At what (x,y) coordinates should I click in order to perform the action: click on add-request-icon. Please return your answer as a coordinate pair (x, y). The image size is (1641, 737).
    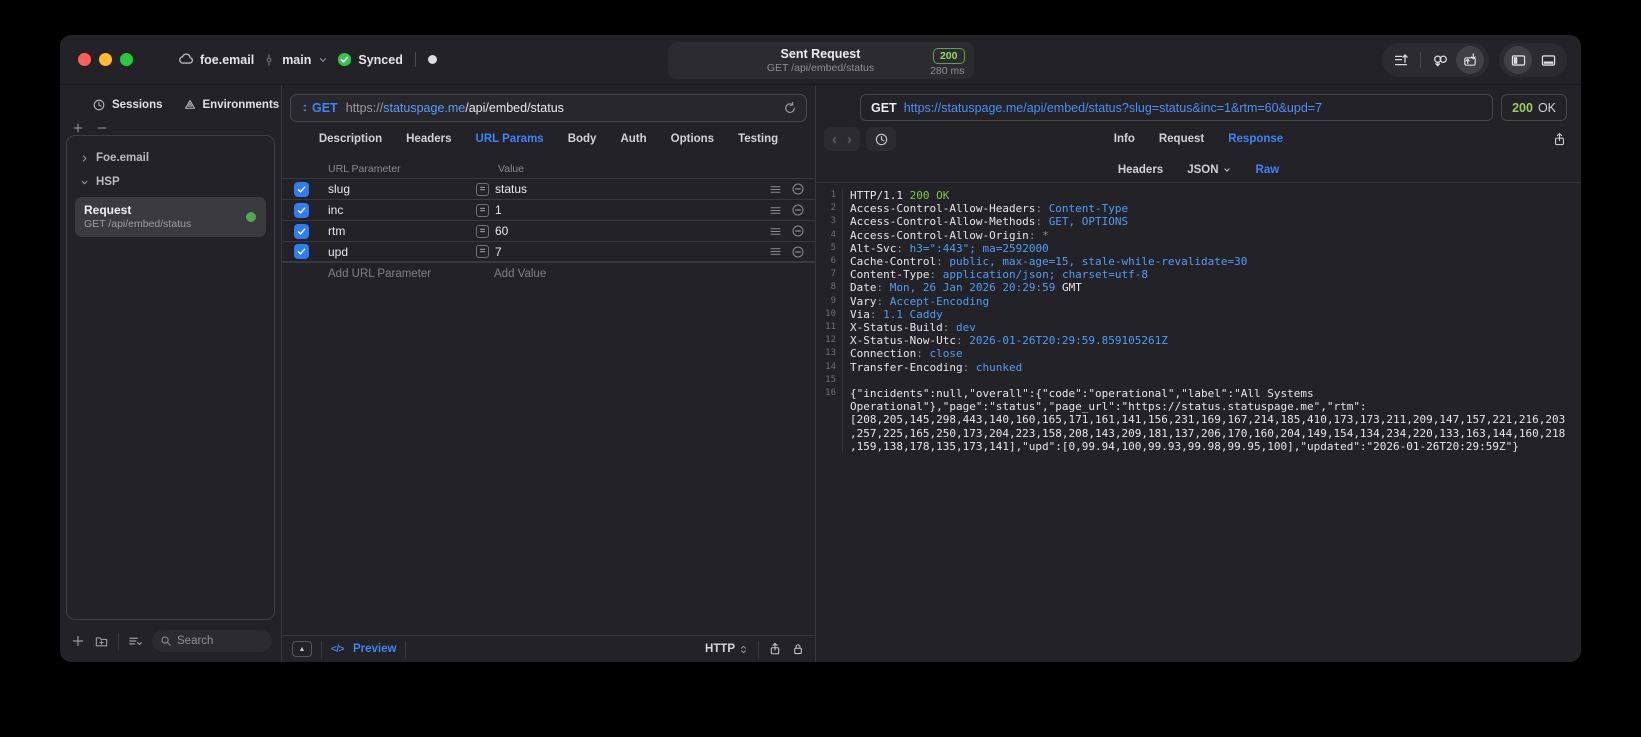
    Looking at the image, I should click on (78, 641).